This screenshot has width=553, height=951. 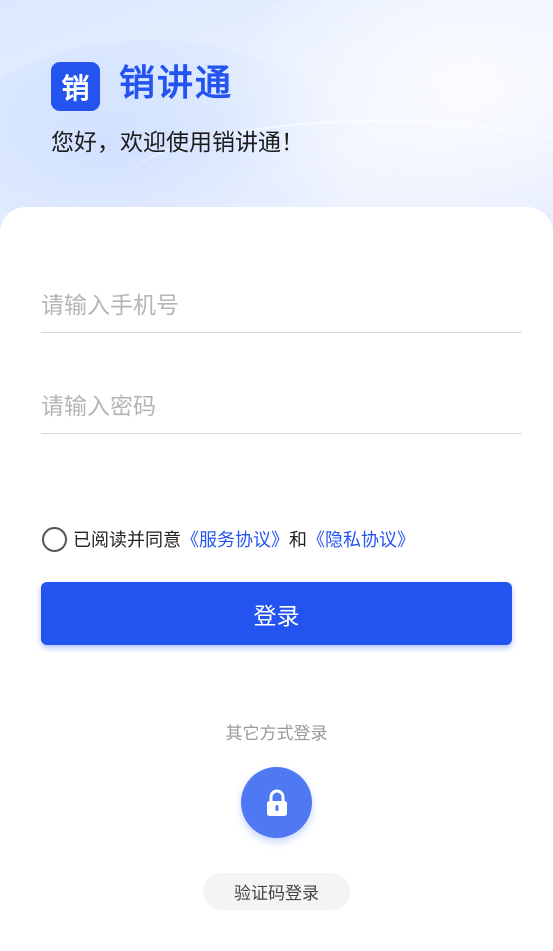 I want to click on phone-input, so click(x=281, y=302).